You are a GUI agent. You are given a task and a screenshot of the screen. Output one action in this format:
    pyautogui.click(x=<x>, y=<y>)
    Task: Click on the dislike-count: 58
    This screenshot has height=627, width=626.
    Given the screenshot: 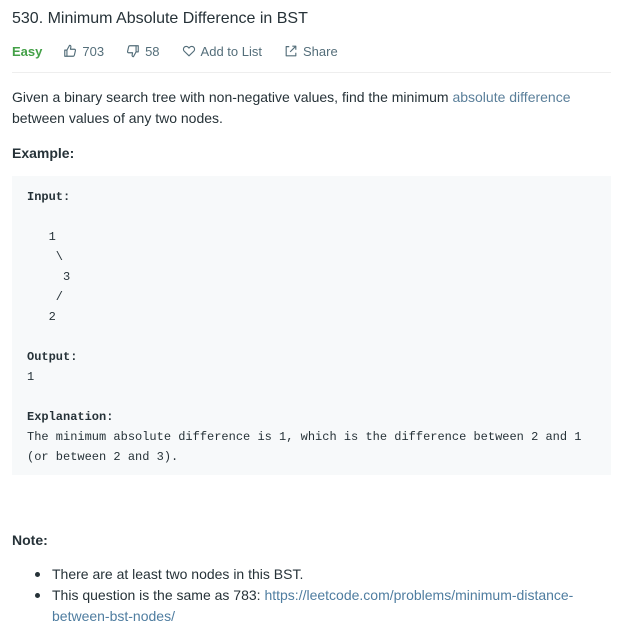 What is the action you would take?
    pyautogui.click(x=152, y=51)
    